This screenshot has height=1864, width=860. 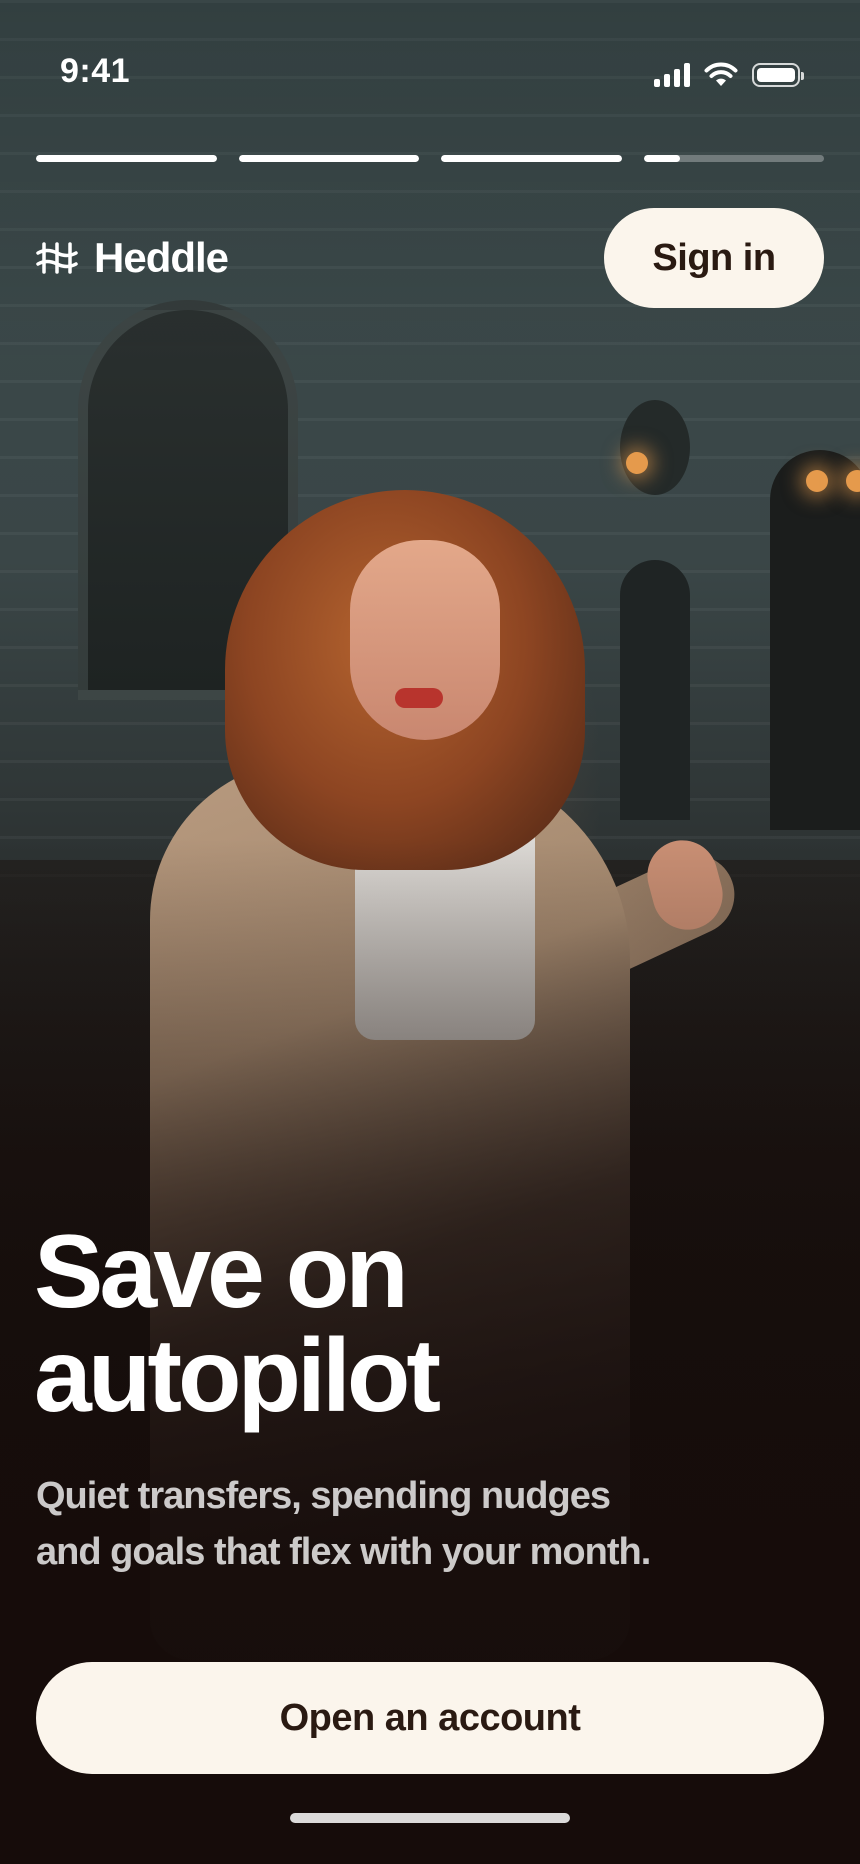 I want to click on headline-line: Save on, so click(x=221, y=1272).